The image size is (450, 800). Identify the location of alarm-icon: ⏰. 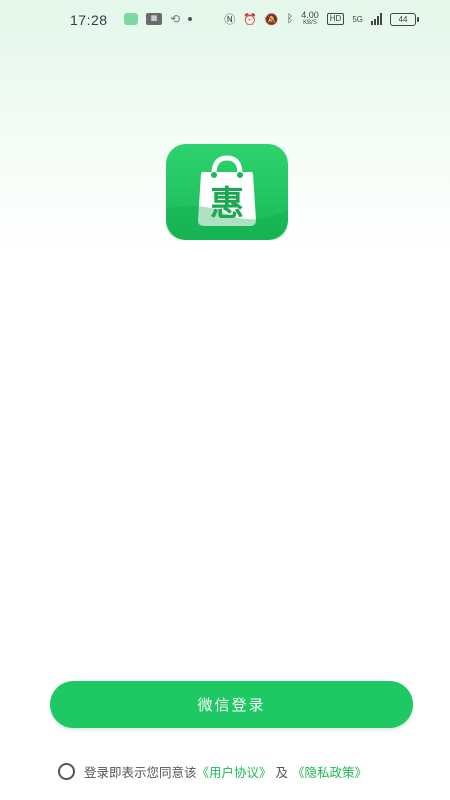
(250, 19).